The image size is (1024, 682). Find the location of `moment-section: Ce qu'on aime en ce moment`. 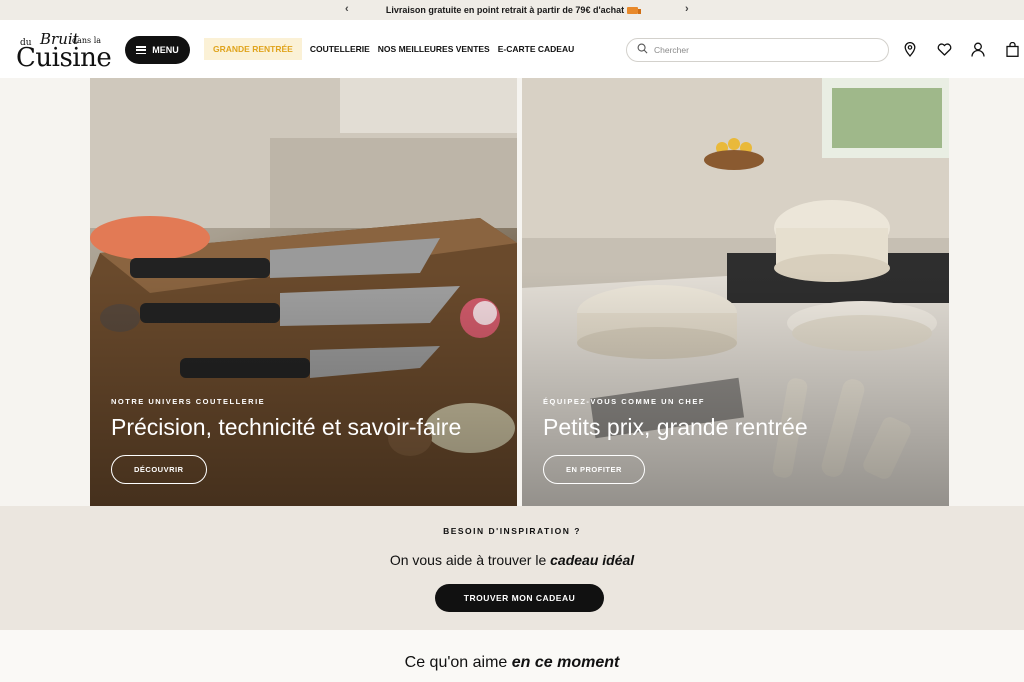

moment-section: Ce qu'on aime en ce moment is located at coordinates (512, 656).